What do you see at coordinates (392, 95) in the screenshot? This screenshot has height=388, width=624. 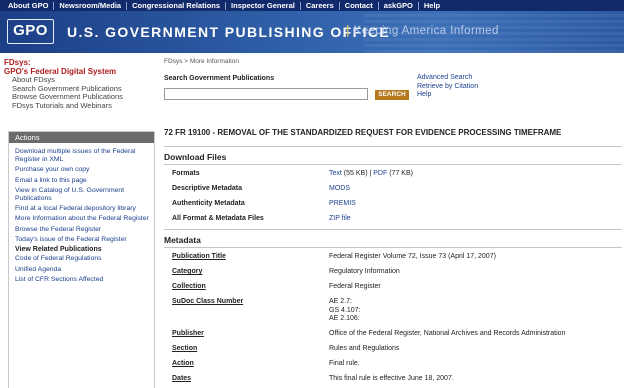 I see `search-button: SEARCH` at bounding box center [392, 95].